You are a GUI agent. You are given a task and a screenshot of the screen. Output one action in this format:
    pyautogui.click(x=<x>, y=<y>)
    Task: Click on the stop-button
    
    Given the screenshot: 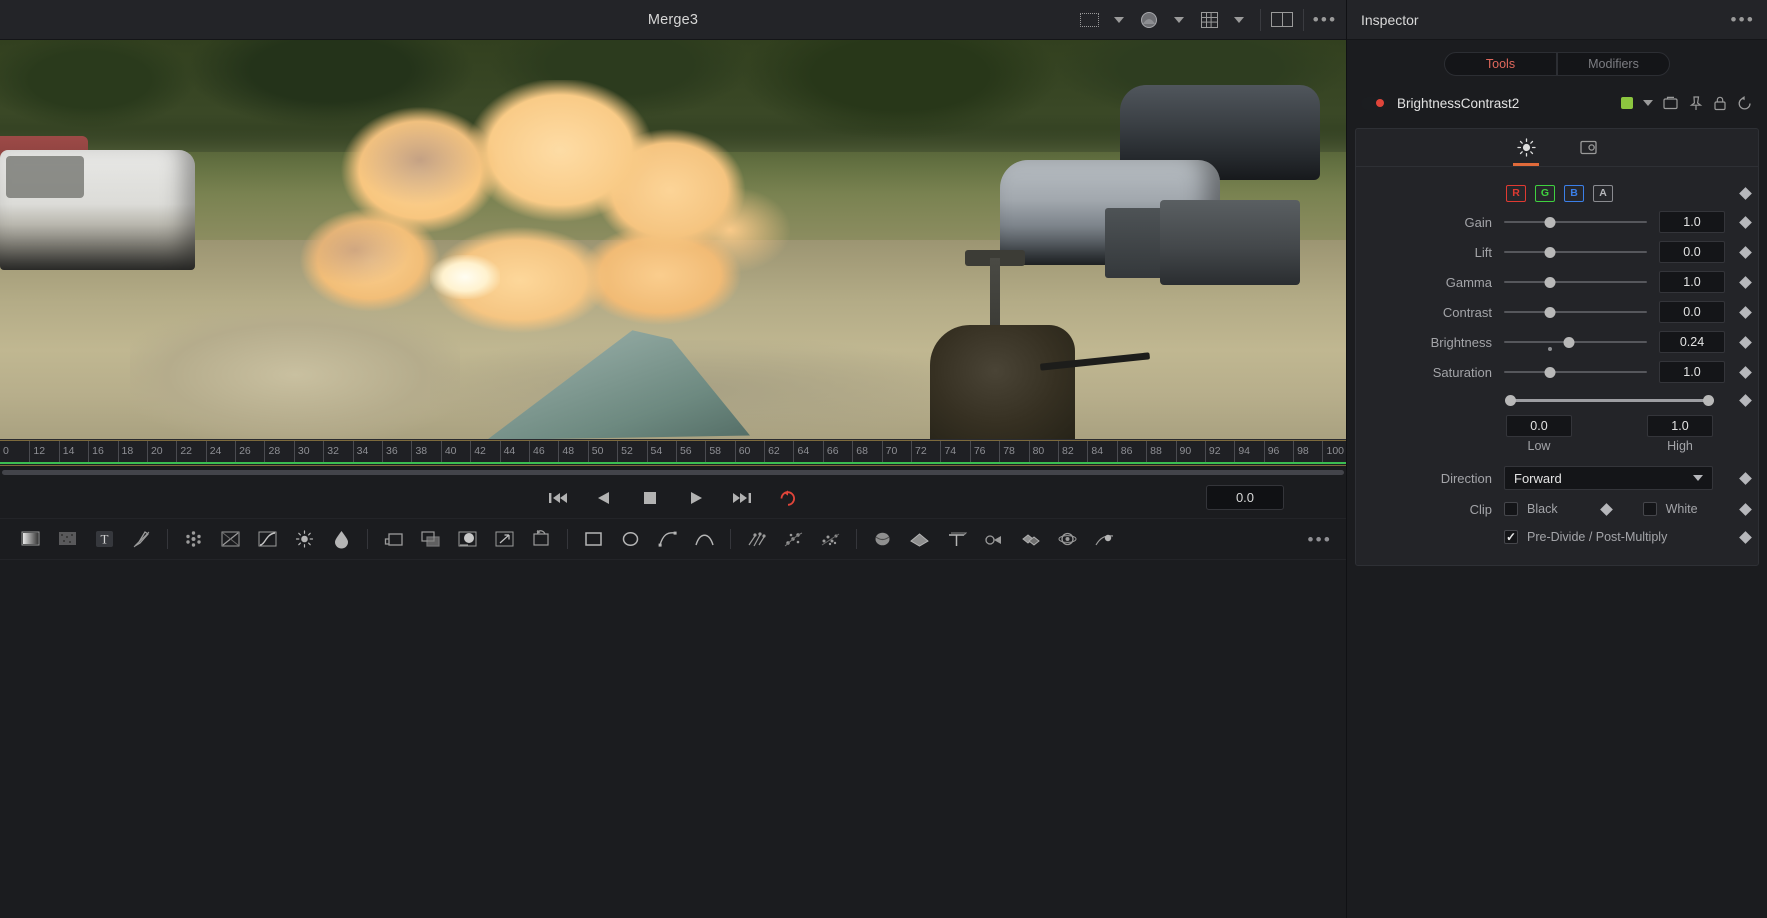 What is the action you would take?
    pyautogui.click(x=650, y=498)
    